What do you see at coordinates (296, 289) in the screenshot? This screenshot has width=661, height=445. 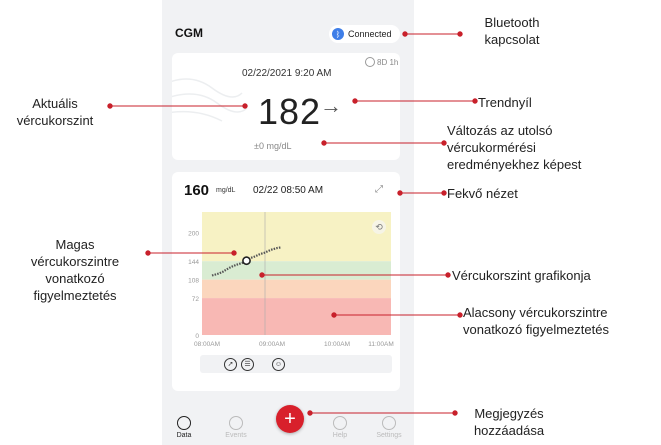 I see `band-low-warning` at bounding box center [296, 289].